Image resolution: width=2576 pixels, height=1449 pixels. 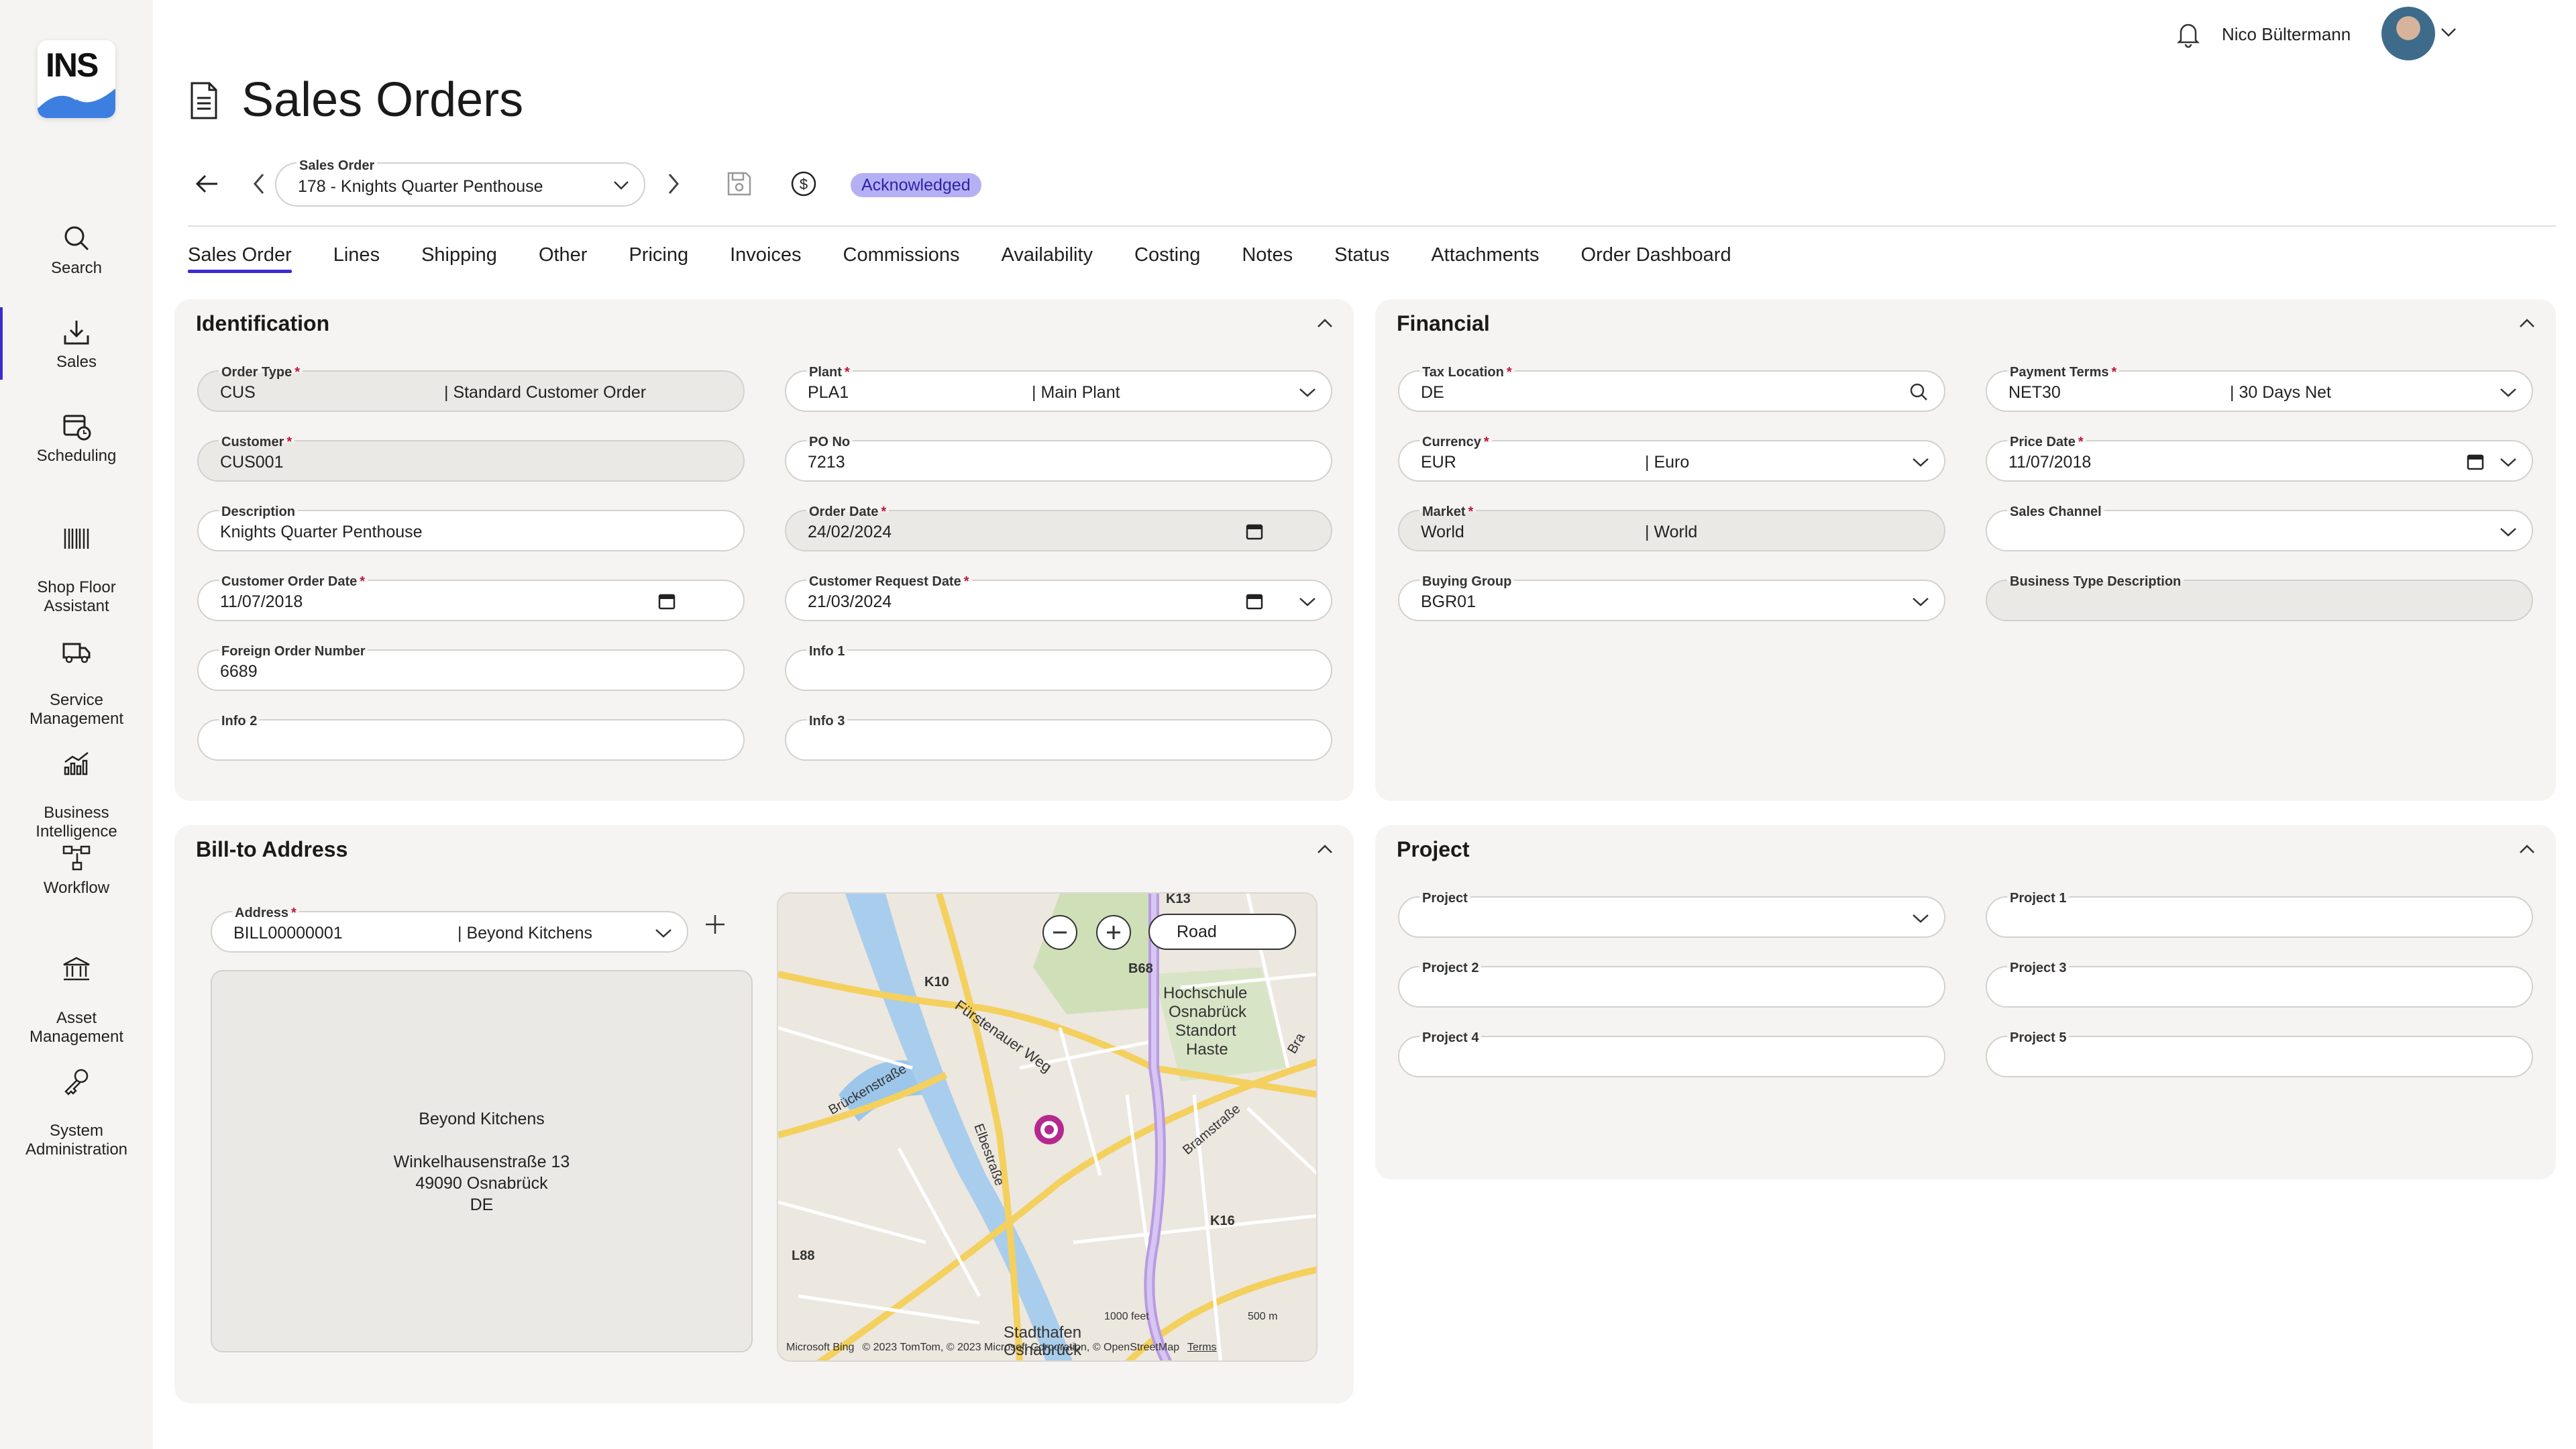 What do you see at coordinates (2059, 372) in the screenshot?
I see `field-label: Payment Terms` at bounding box center [2059, 372].